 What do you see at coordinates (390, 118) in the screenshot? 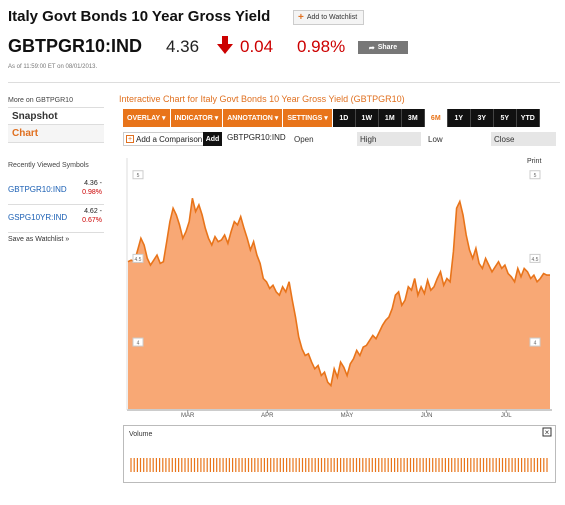
I see `range-1m: 1M` at bounding box center [390, 118].